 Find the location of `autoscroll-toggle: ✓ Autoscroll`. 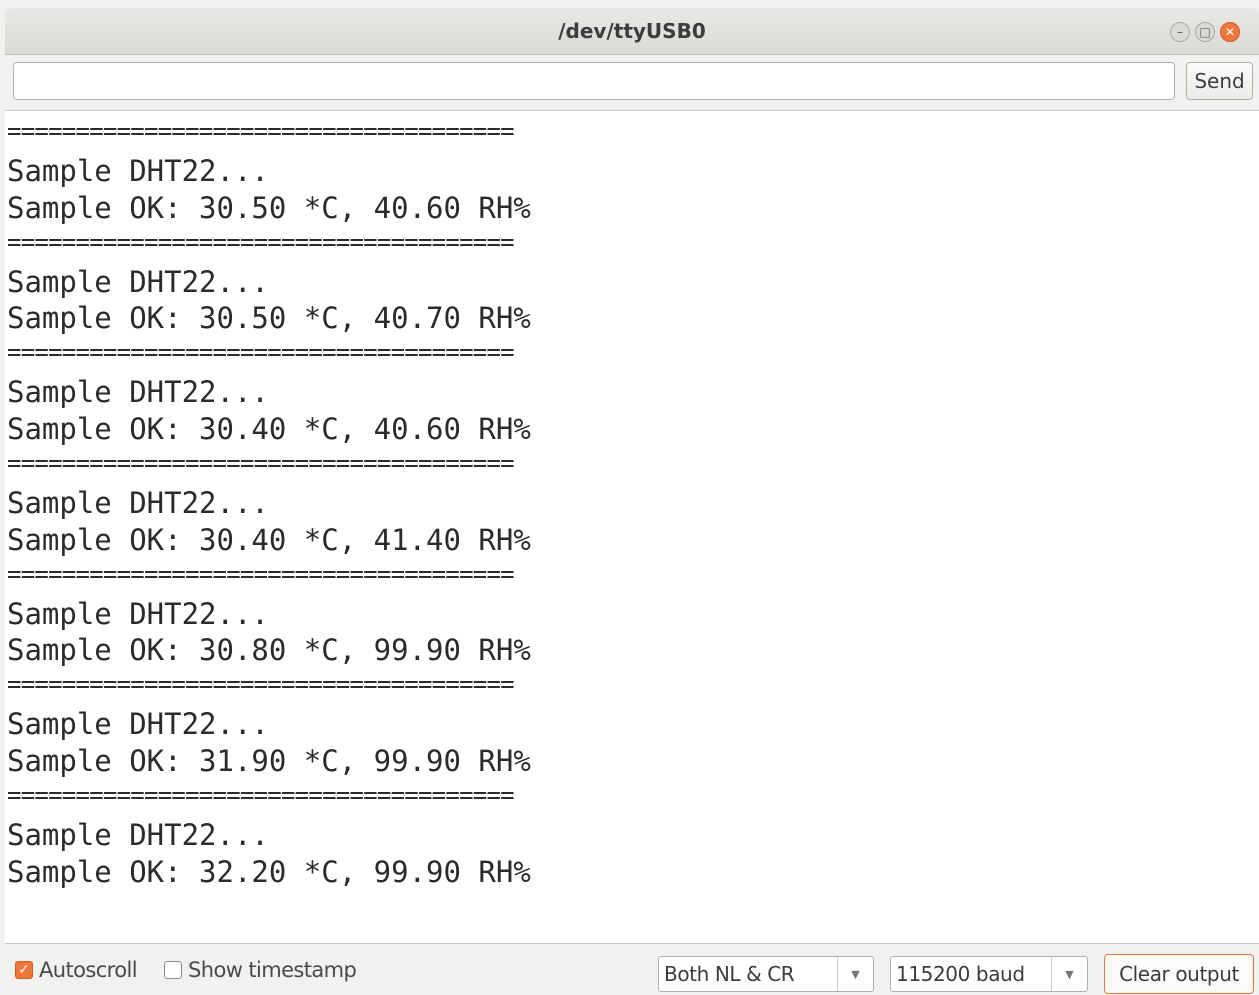

autoscroll-toggle: ✓ Autoscroll is located at coordinates (76, 970).